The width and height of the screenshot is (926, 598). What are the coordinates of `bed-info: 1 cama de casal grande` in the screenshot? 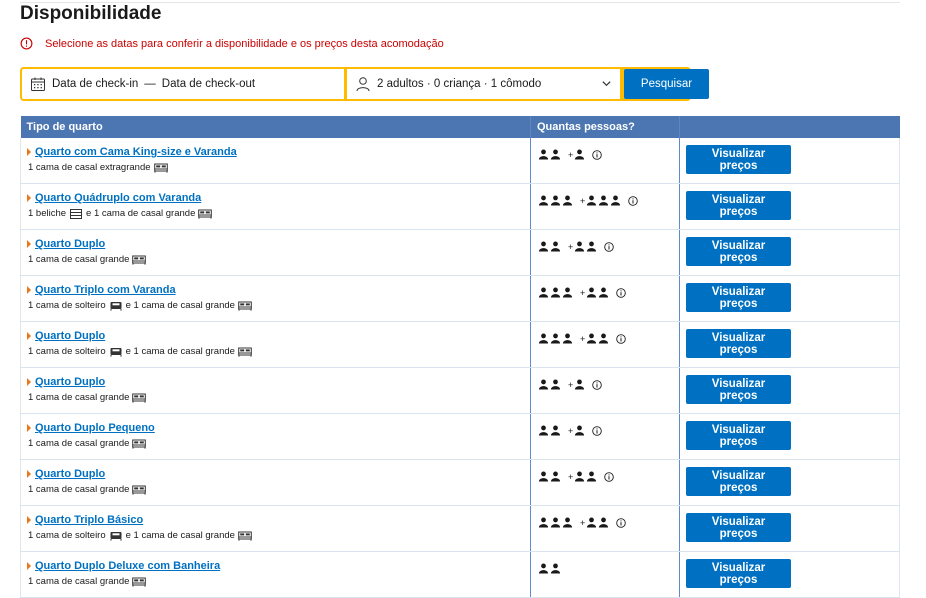 It's located at (279, 259).